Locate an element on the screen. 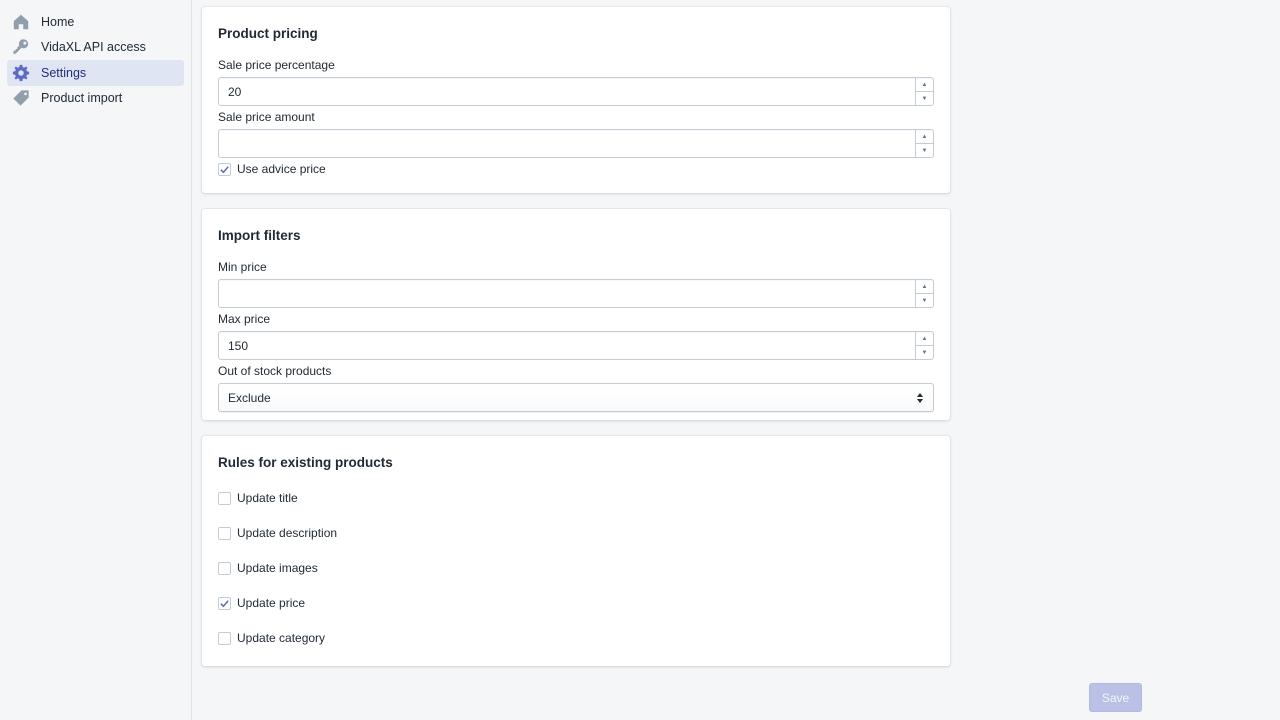 Image resolution: width=1280 pixels, height=720 pixels. select-caret-icon is located at coordinates (920, 398).